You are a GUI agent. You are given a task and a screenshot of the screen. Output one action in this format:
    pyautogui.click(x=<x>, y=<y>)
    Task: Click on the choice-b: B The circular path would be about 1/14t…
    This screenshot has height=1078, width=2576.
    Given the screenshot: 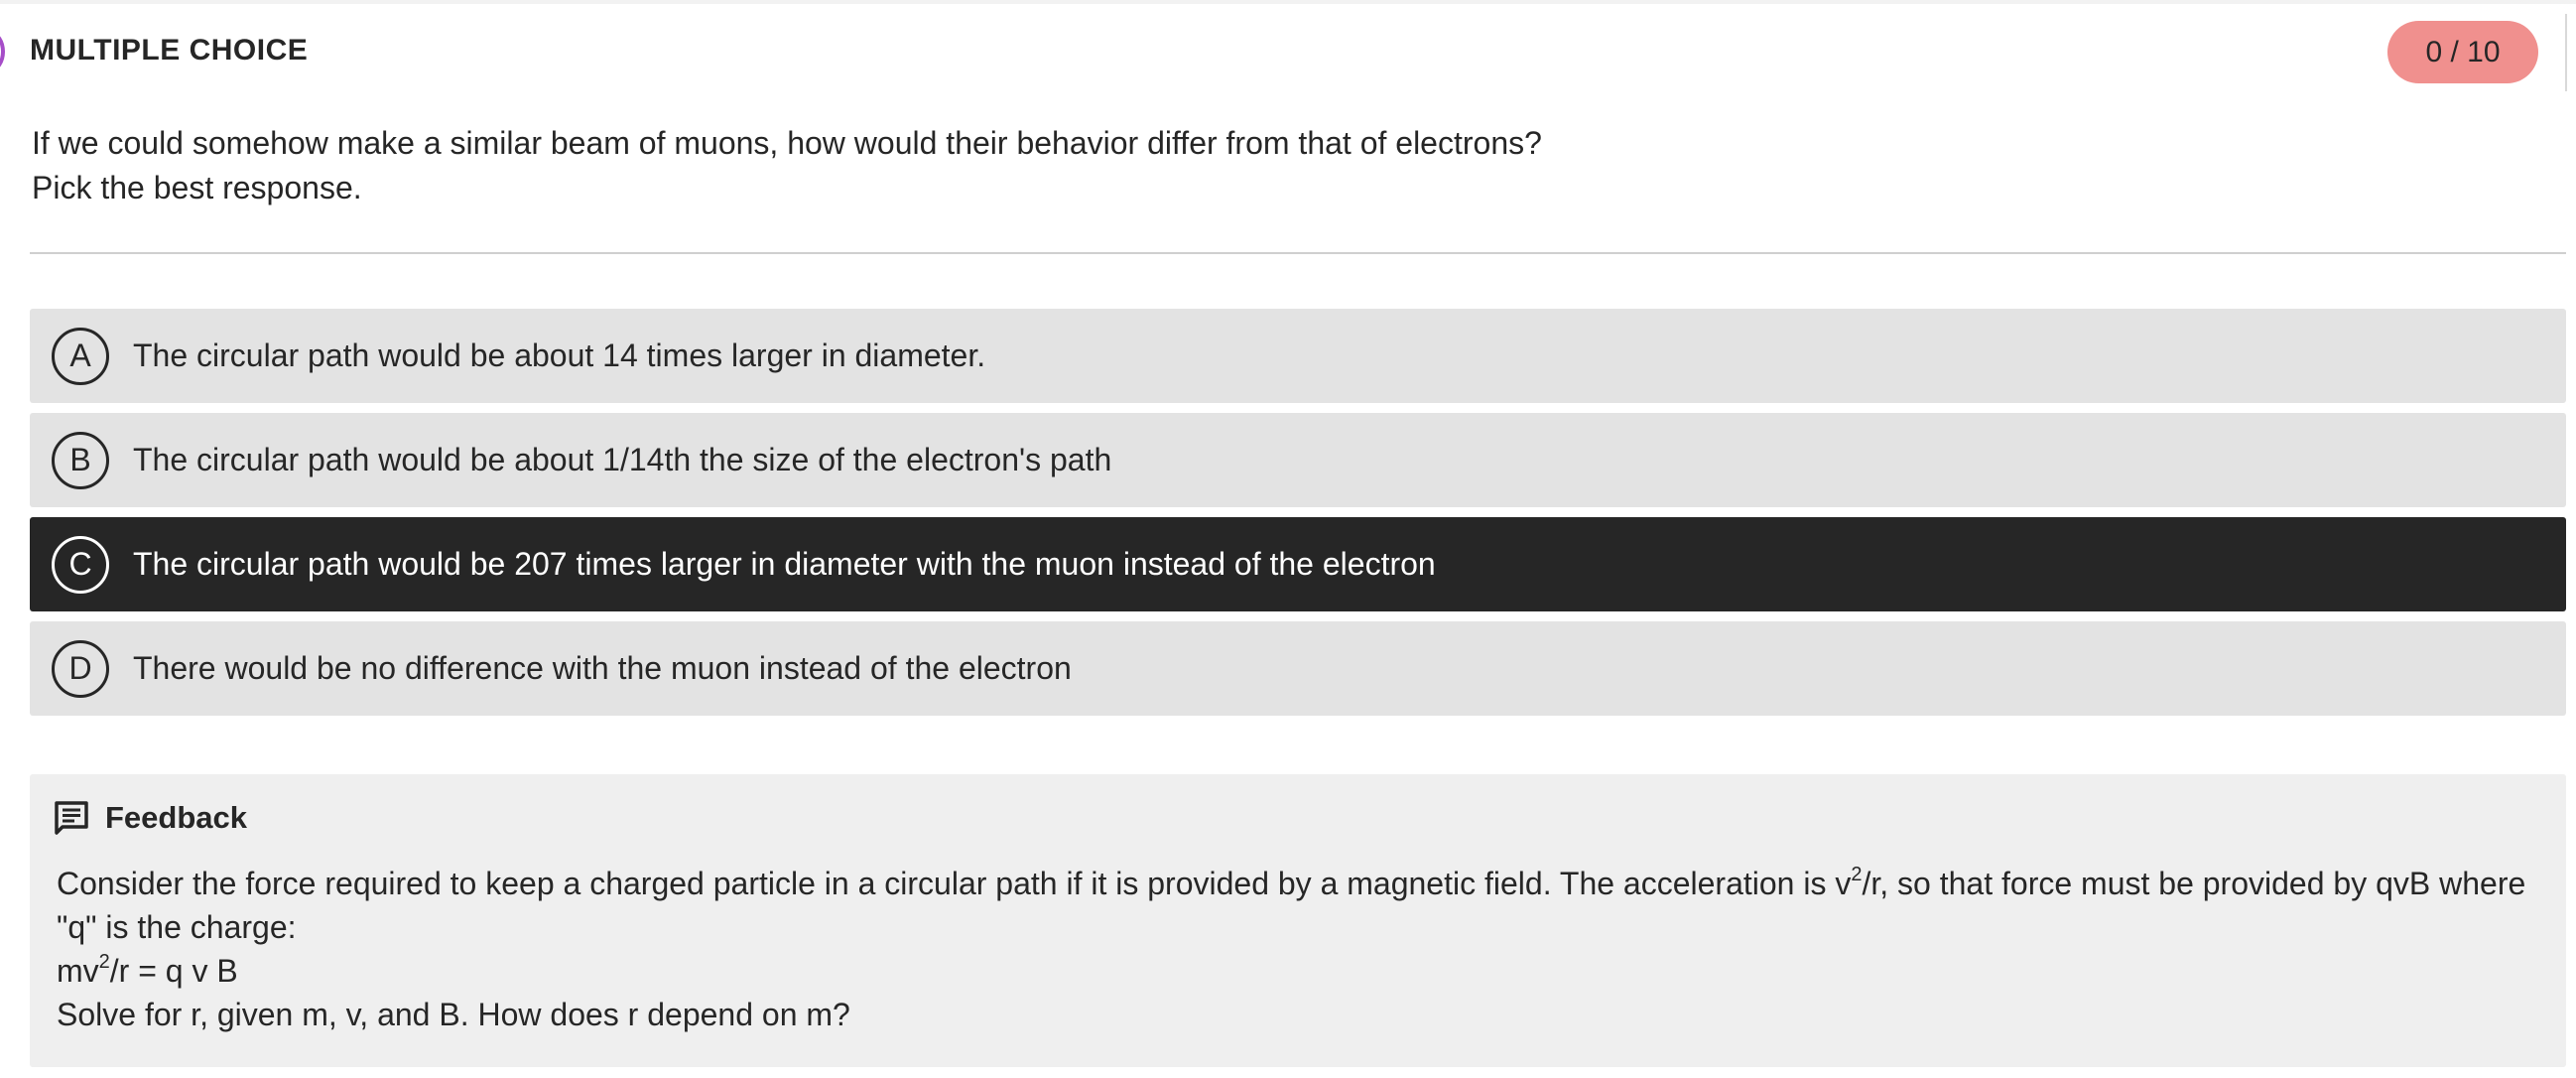 What is the action you would take?
    pyautogui.click(x=1298, y=460)
    